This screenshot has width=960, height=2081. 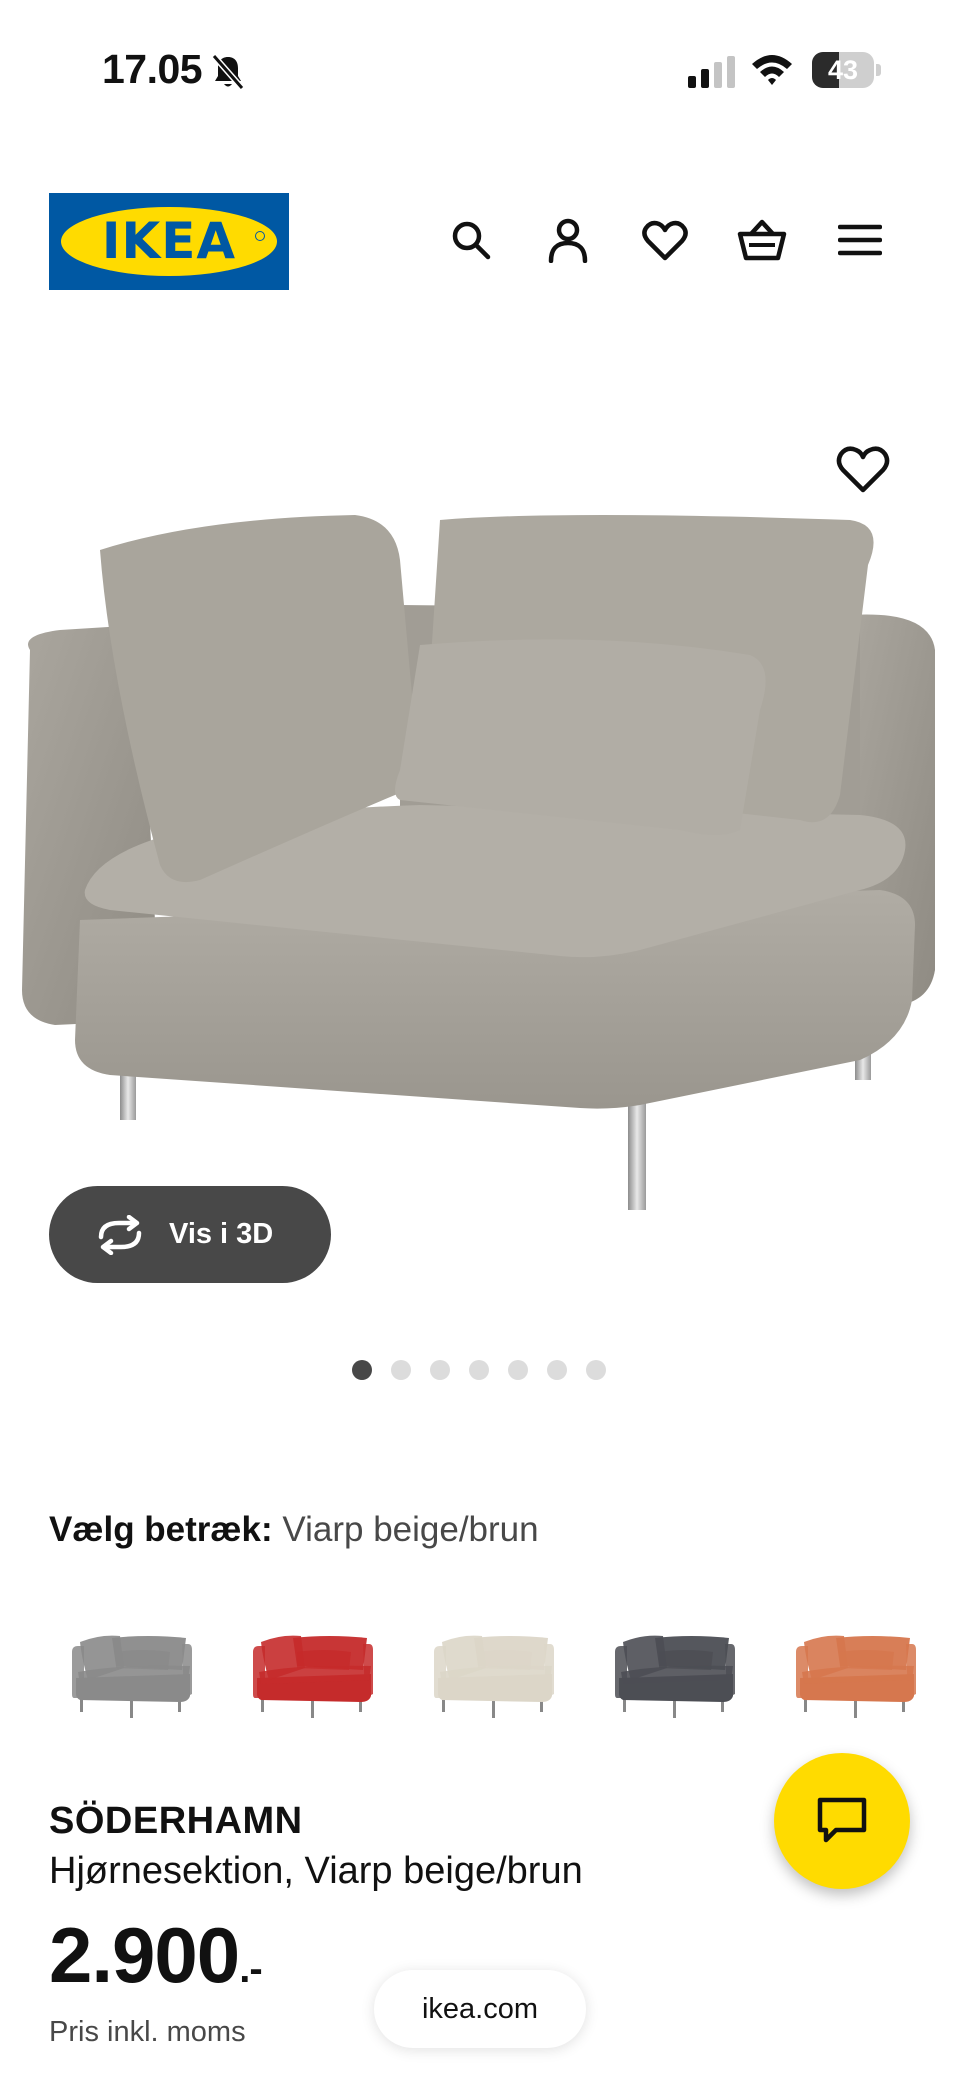 I want to click on browser-url-bar: ikea.com, so click(x=480, y=2009).